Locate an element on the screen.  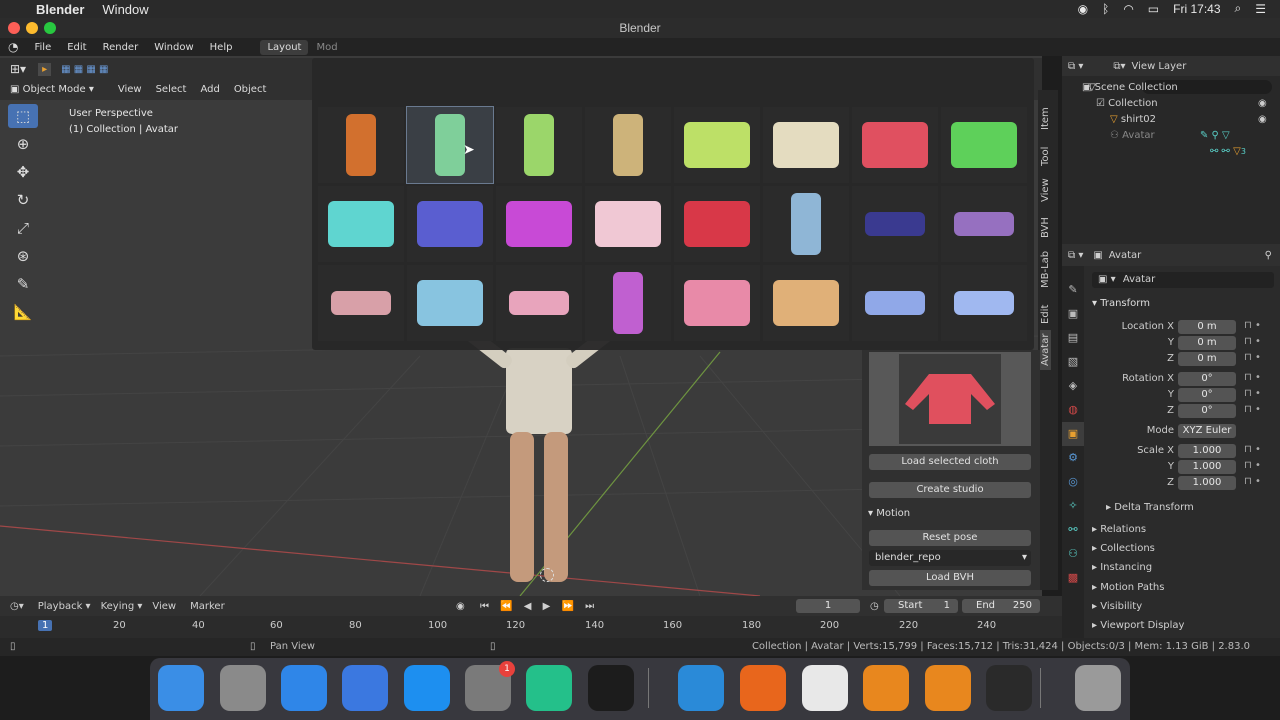
physics-tab-icon: ✧ is located at coordinates (1073, 506).